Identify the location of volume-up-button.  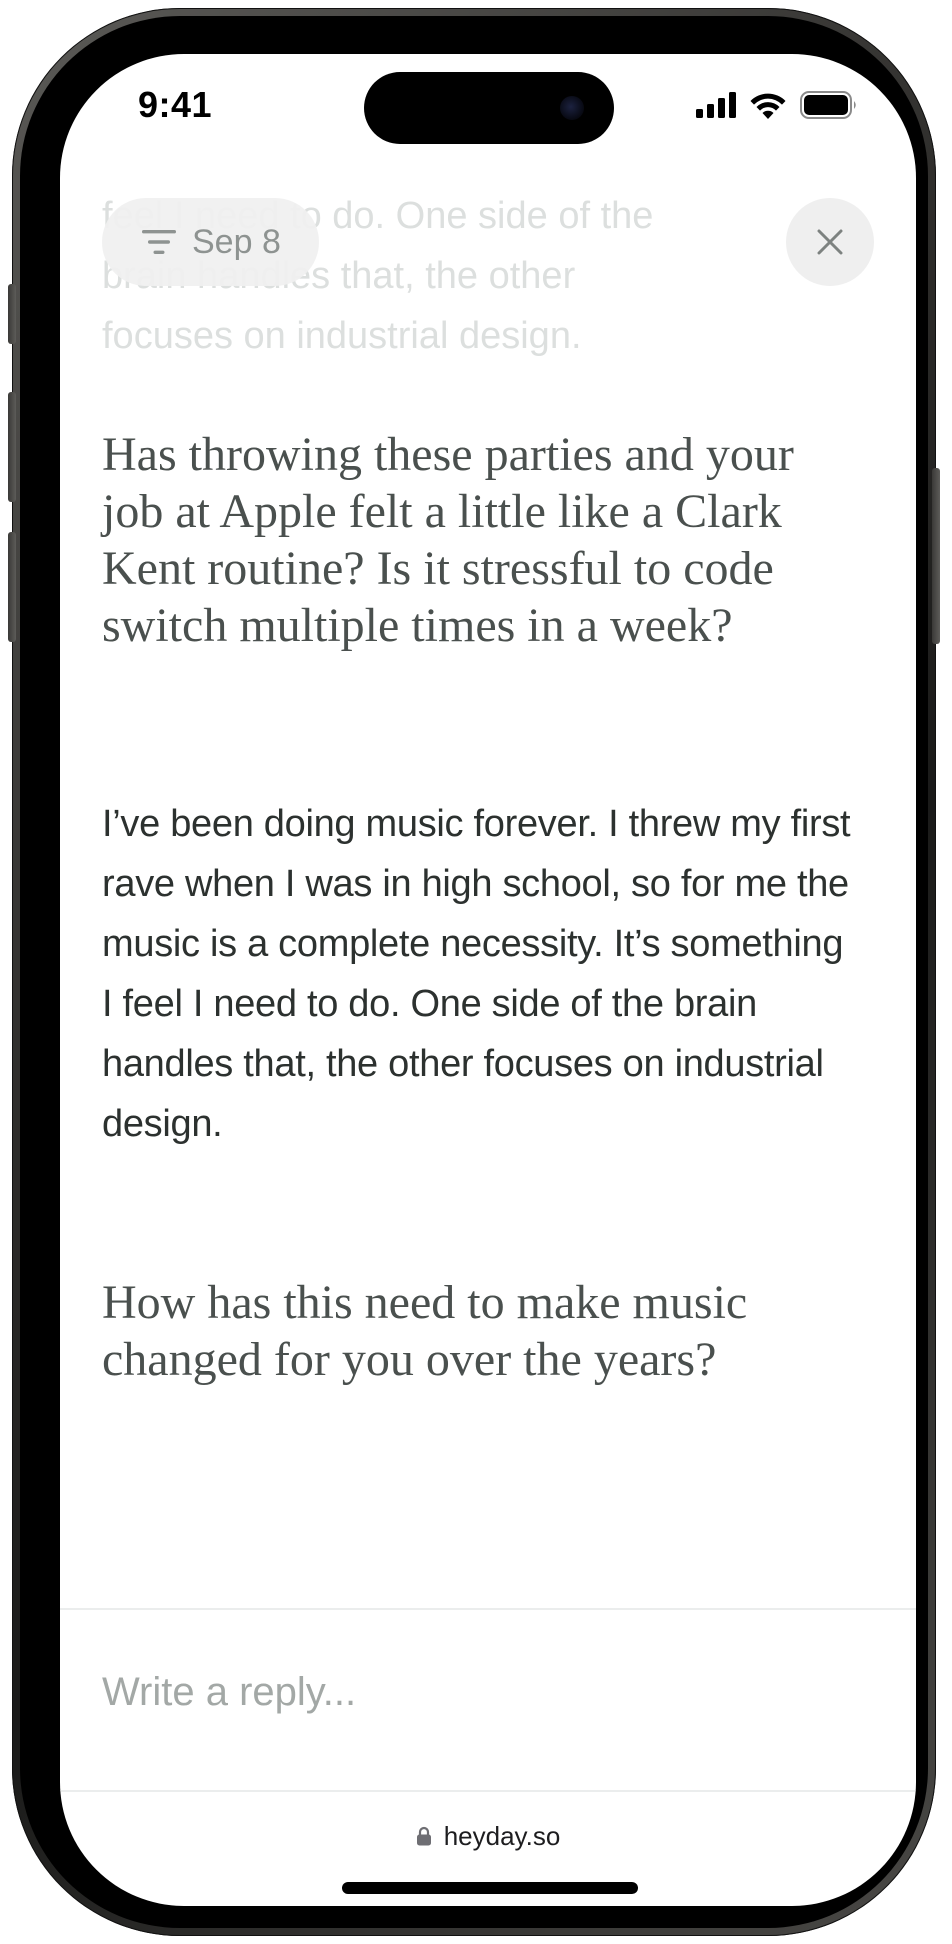
(12, 447).